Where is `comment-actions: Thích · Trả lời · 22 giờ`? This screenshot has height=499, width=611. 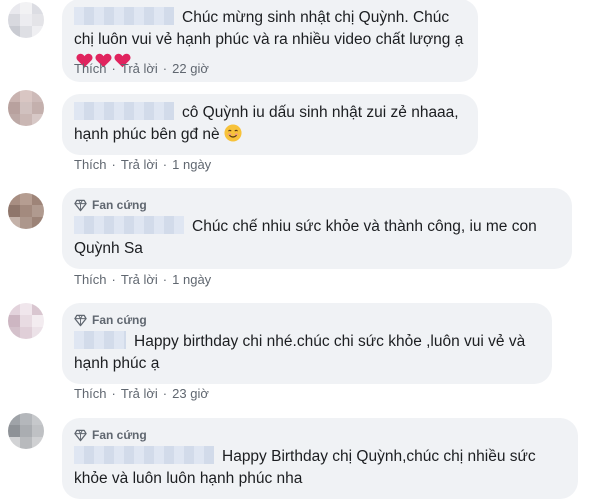 comment-actions: Thích · Trả lời · 22 giờ is located at coordinates (141, 68).